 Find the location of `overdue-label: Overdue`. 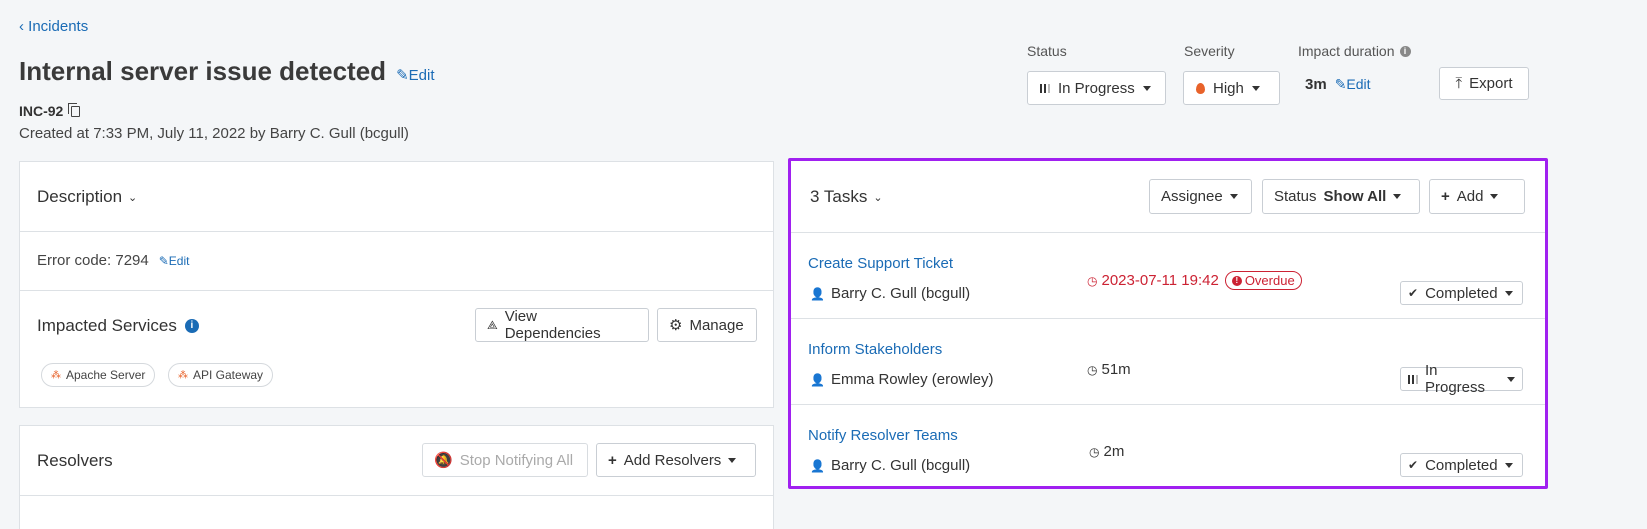

overdue-label: Overdue is located at coordinates (1269, 280).